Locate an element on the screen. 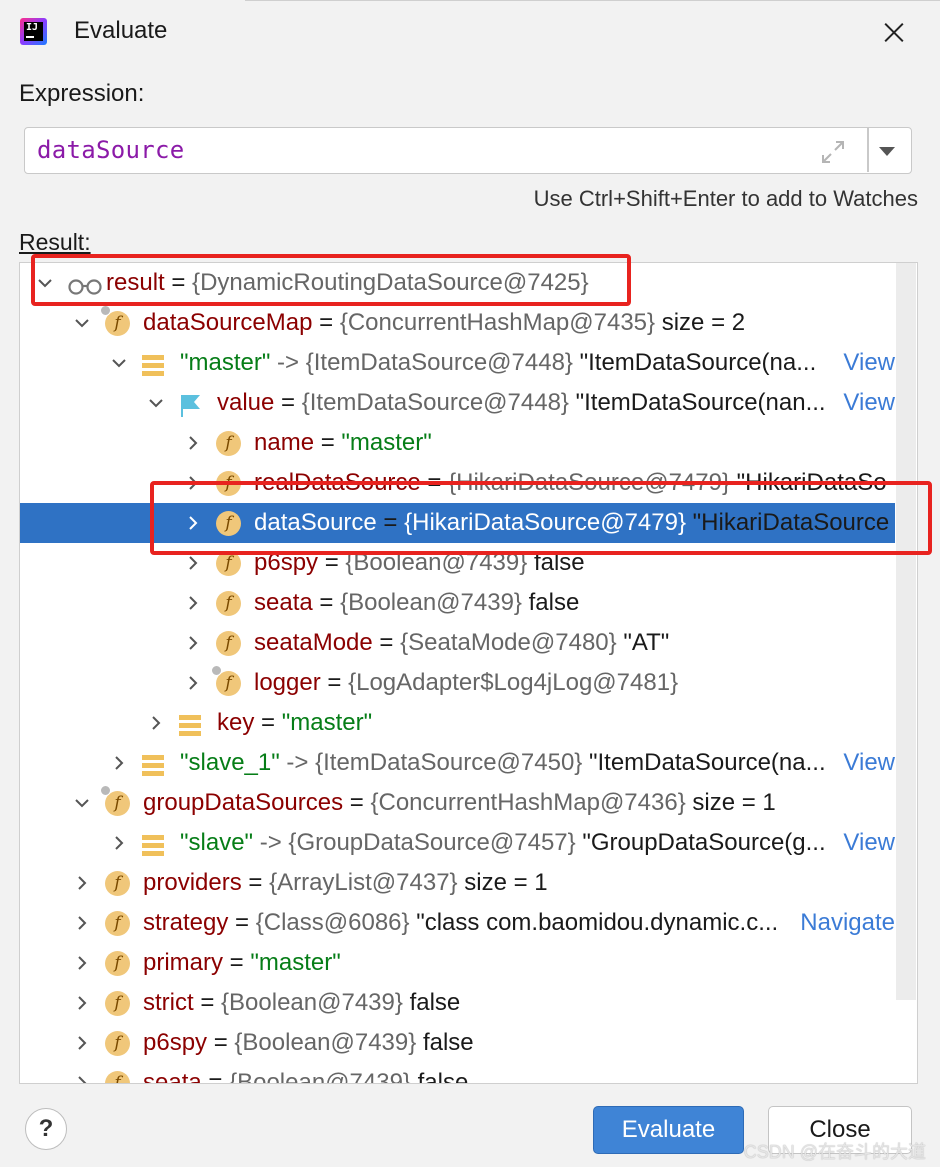 The width and height of the screenshot is (940, 1167). tree-row: f name = "master" is located at coordinates (457, 443).